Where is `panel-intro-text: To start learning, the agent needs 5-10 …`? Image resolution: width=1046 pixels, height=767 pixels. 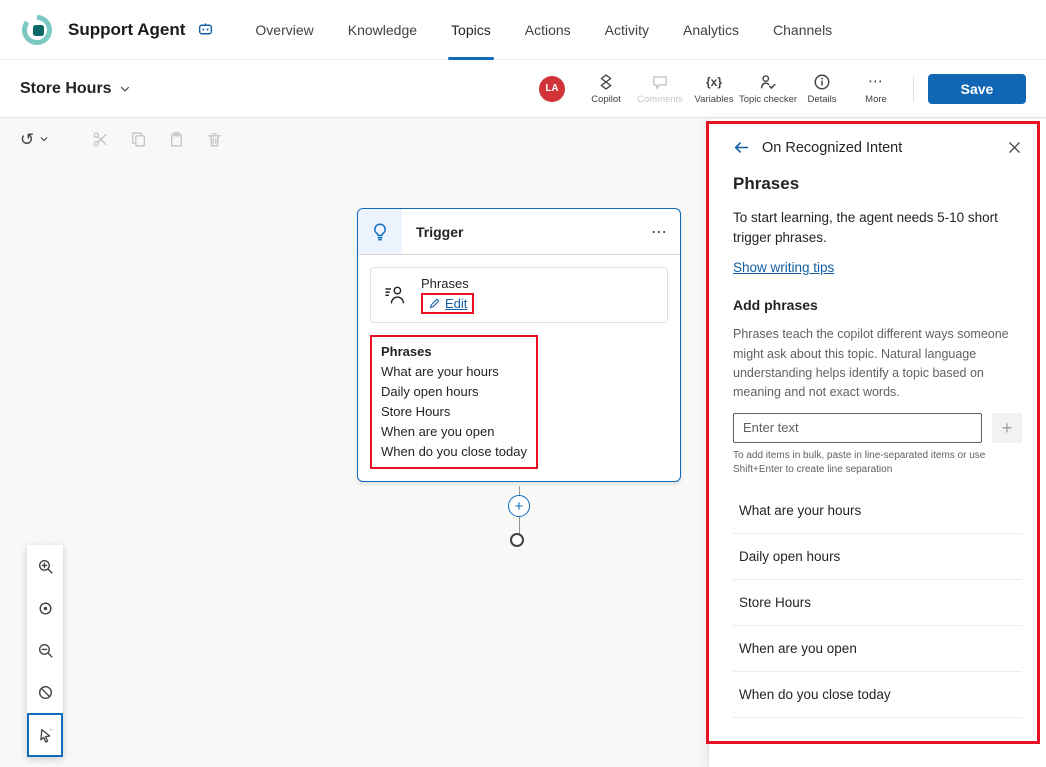
panel-intro-text: To start learning, the agent needs 5-10 … is located at coordinates (865, 227).